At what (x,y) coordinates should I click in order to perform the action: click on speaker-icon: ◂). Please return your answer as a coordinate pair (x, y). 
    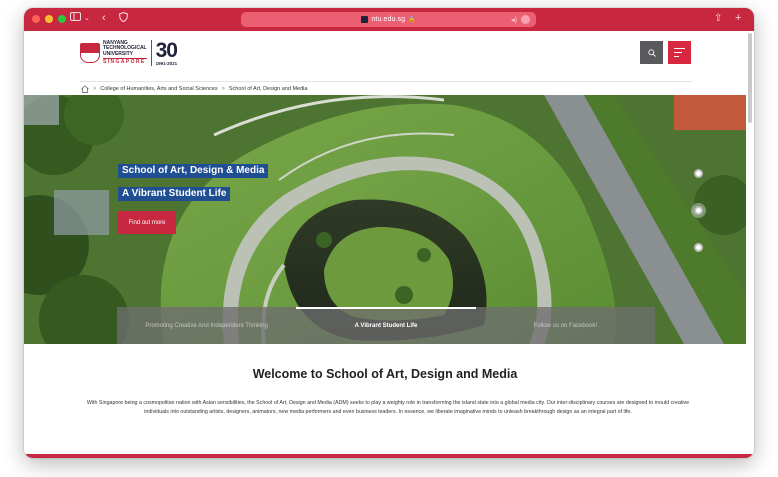
    Looking at the image, I should click on (514, 20).